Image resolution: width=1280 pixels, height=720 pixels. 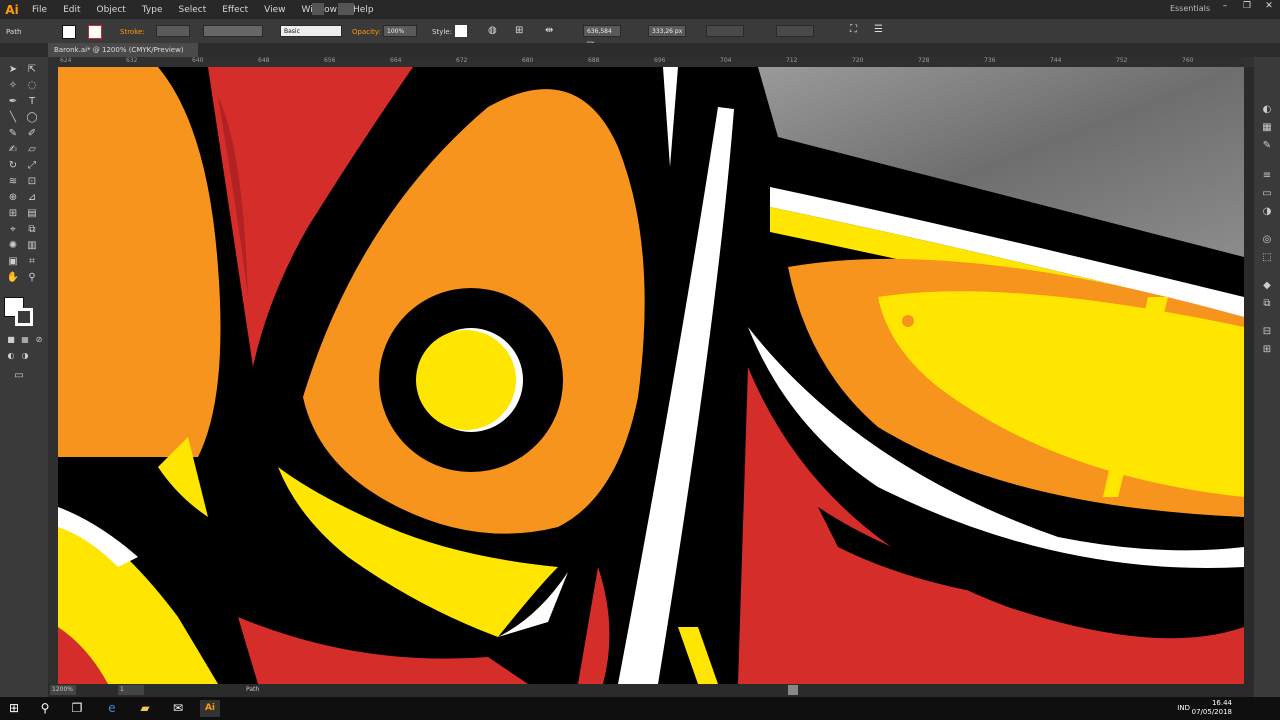 What do you see at coordinates (19, 376) in the screenshot?
I see `screen-mode-icon: ▭` at bounding box center [19, 376].